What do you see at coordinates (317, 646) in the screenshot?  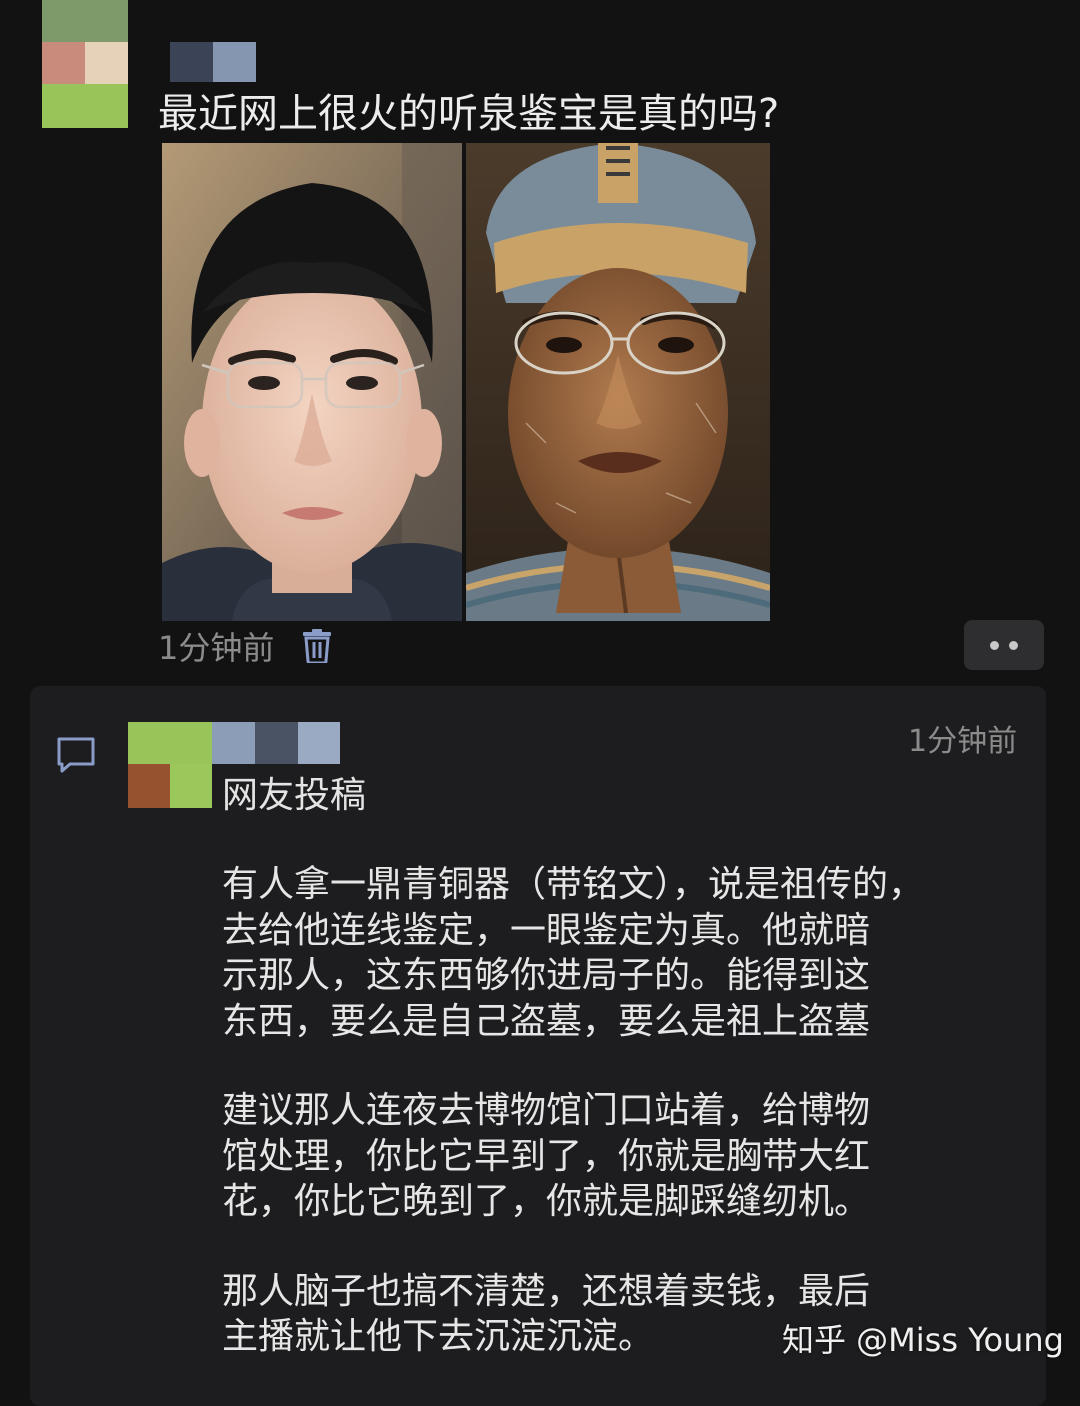 I see `trash-icon` at bounding box center [317, 646].